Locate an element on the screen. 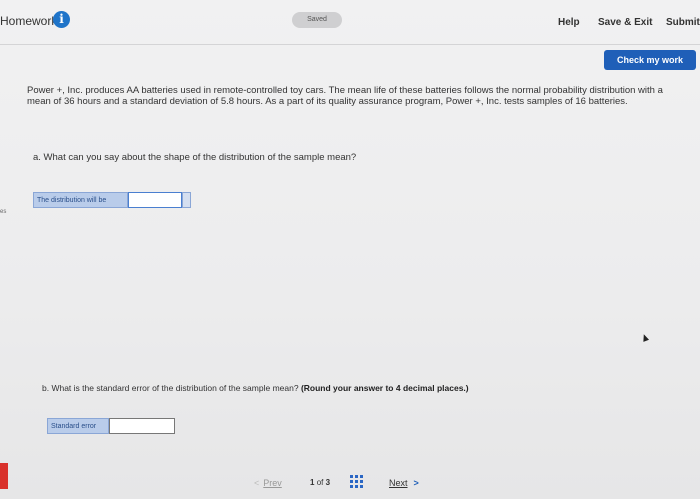 Image resolution: width=700 pixels, height=499 pixels. next-button: Next > is located at coordinates (404, 483).